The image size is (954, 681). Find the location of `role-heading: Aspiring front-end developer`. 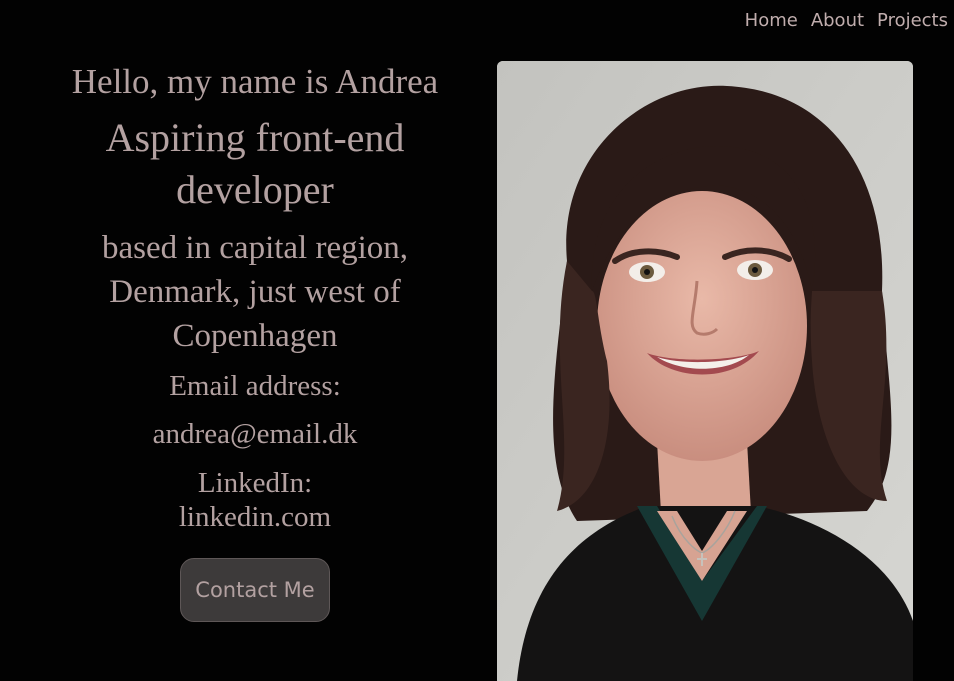

role-heading: Aspiring front-end developer is located at coordinates (255, 163).